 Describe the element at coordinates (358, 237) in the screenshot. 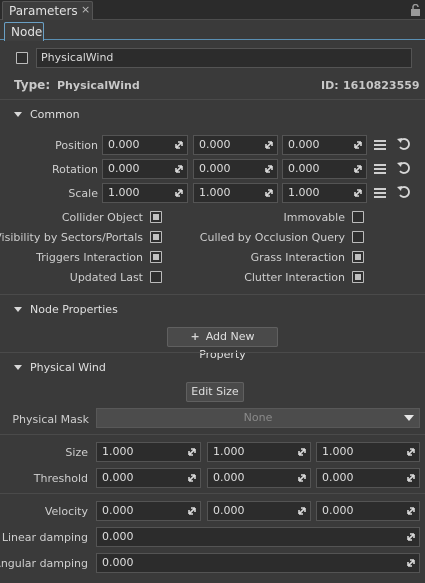

I see `culled-occlusion-checkbox` at that location.